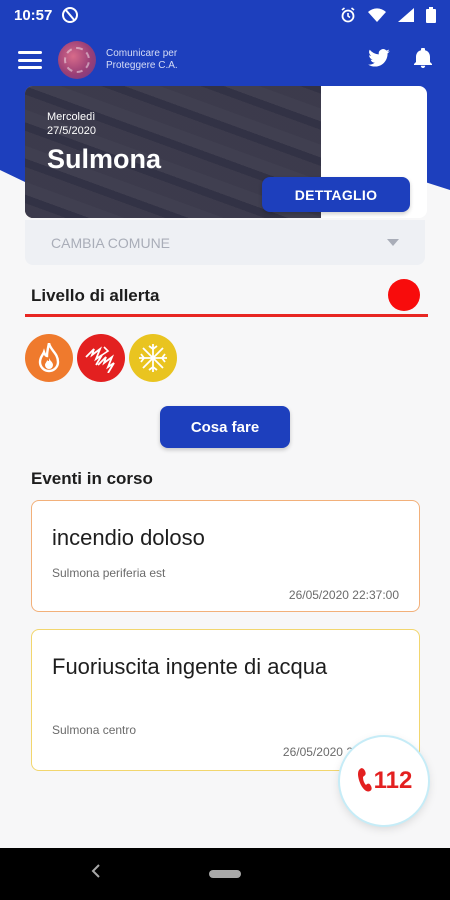 The width and height of the screenshot is (450, 900). I want to click on alarm-icon, so click(348, 15).